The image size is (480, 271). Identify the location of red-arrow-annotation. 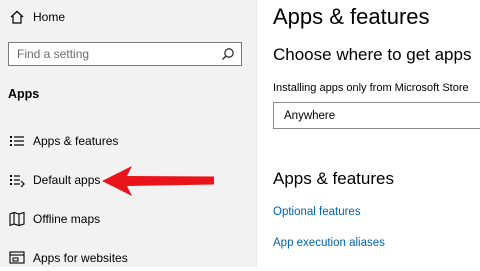
(158, 181).